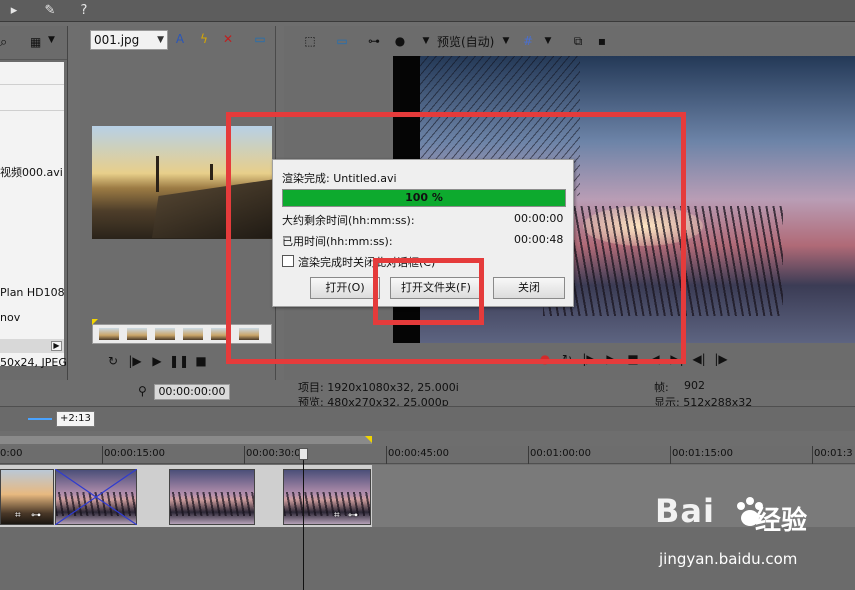 Image resolution: width=855 pixels, height=590 pixels. I want to click on list-item: 视频000.avi, so click(31, 172).